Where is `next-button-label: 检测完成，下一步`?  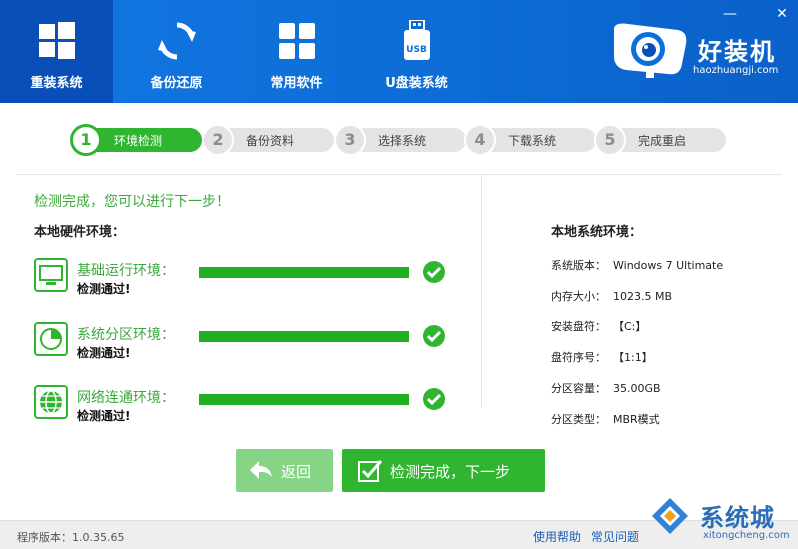 next-button-label: 检测完成，下一步 is located at coordinates (450, 472).